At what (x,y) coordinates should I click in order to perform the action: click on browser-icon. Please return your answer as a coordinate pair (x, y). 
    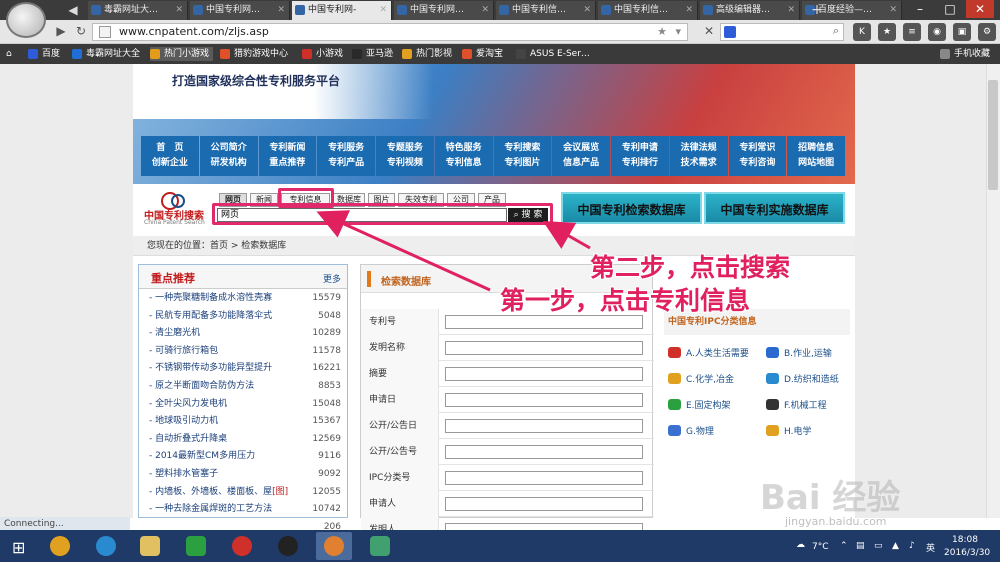
    Looking at the image, I should click on (334, 546).